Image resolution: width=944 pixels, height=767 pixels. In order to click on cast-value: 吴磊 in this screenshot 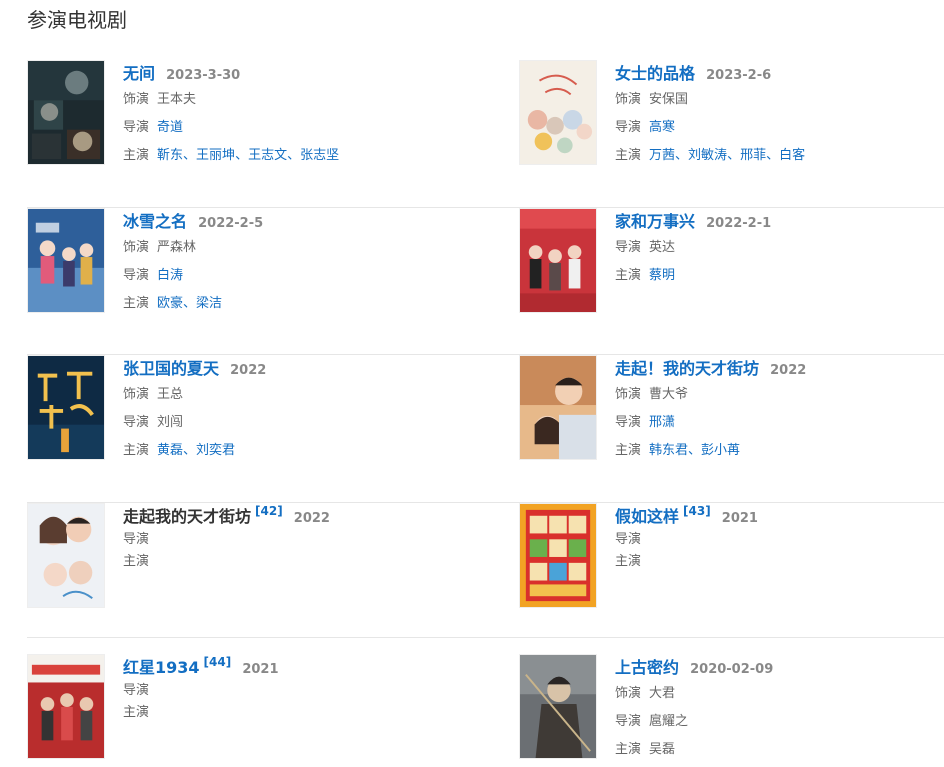, I will do `click(662, 749)`.